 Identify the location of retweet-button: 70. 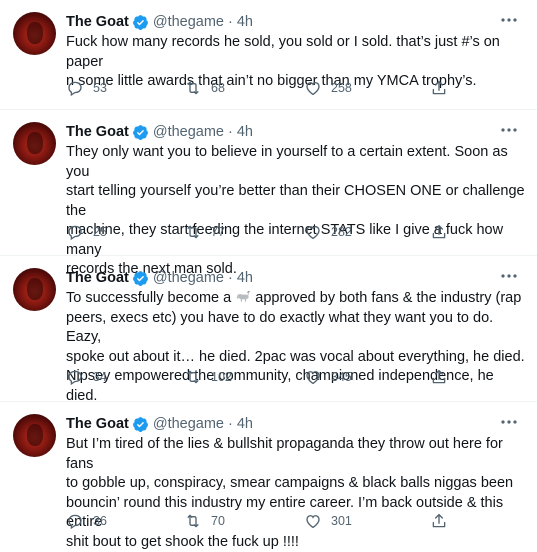
(204, 521).